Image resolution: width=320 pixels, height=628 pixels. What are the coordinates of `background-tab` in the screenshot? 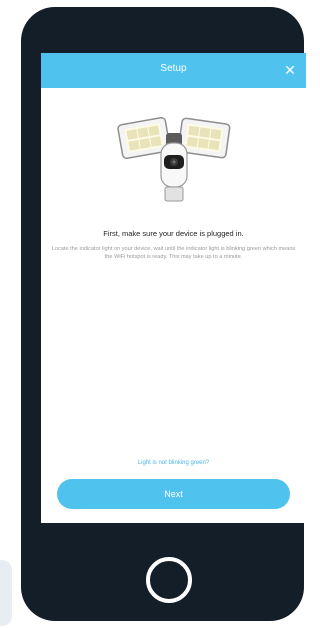 It's located at (6, 593).